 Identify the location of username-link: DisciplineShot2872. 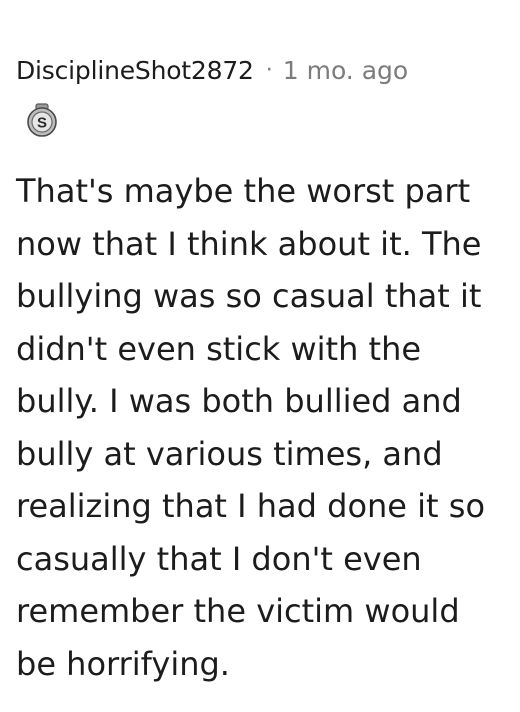
(135, 70).